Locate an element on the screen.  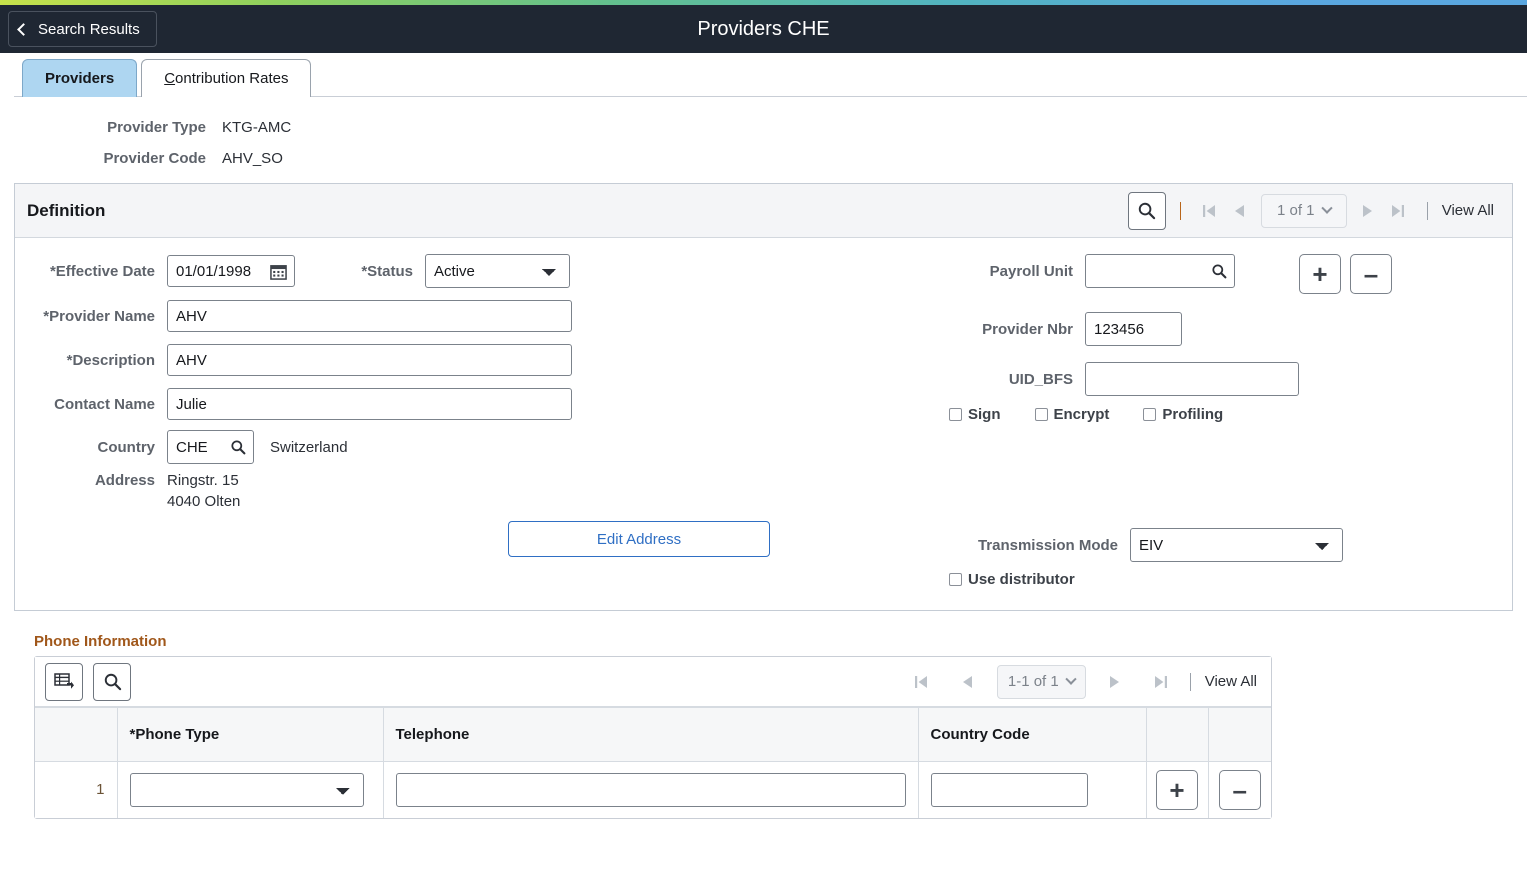
pager-separator-right is located at coordinates (1427, 210).